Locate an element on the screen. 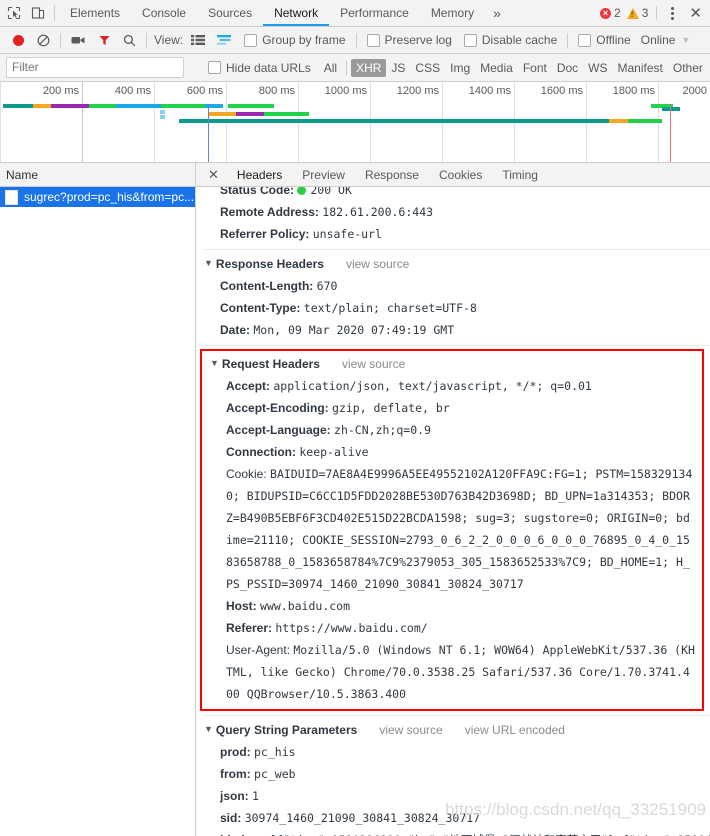  section-divider is located at coordinates (457, 249).